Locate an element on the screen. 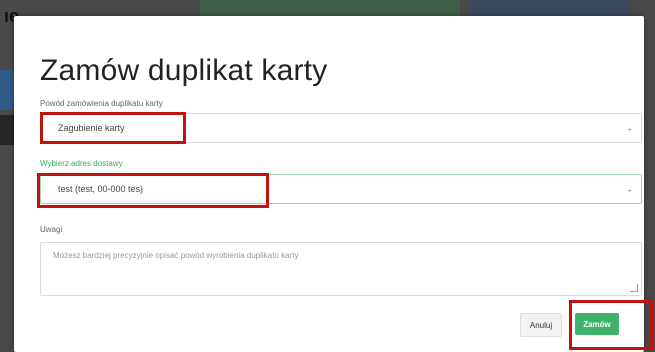  cancel-button-label: Anuluj is located at coordinates (541, 325).